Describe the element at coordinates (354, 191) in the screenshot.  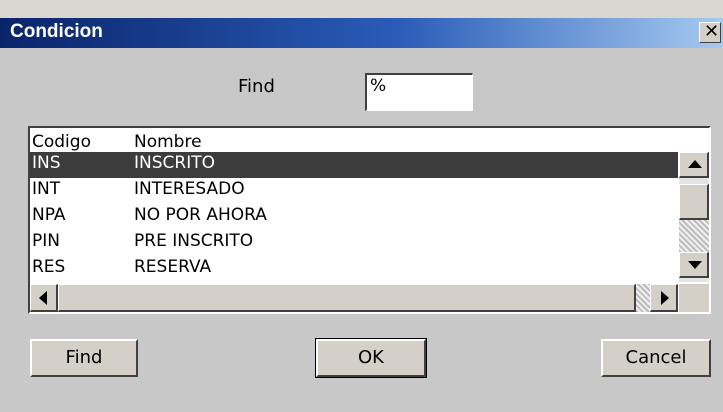
I see `list-row-int: INT INTERESADO` at that location.